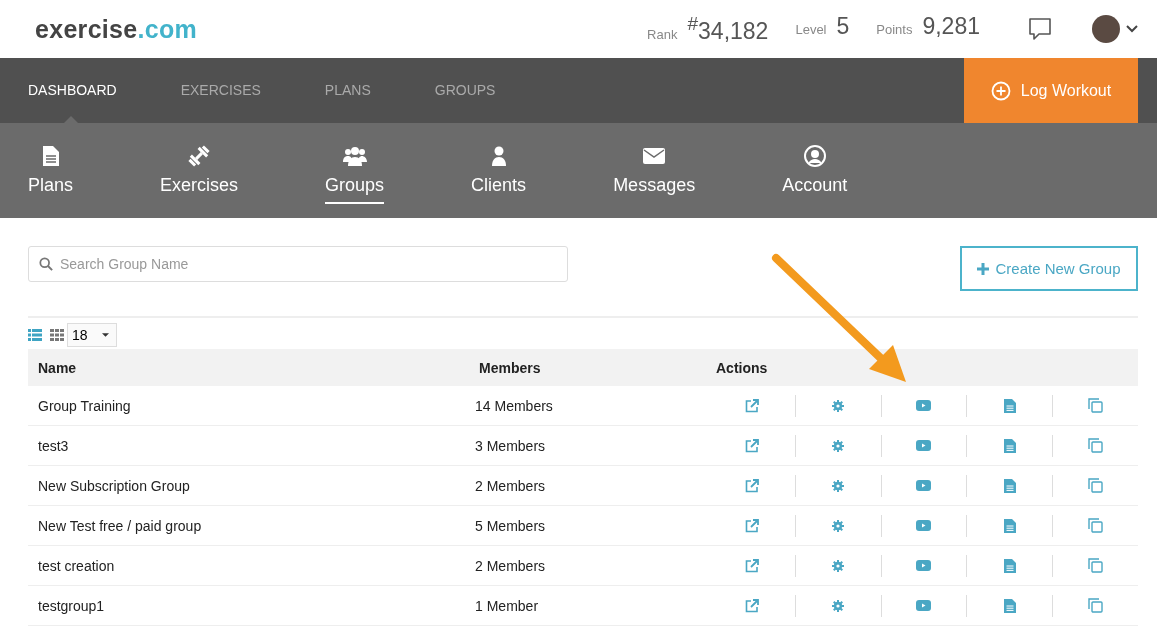 This screenshot has height=629, width=1157. I want to click on dumbbell-icon, so click(199, 156).